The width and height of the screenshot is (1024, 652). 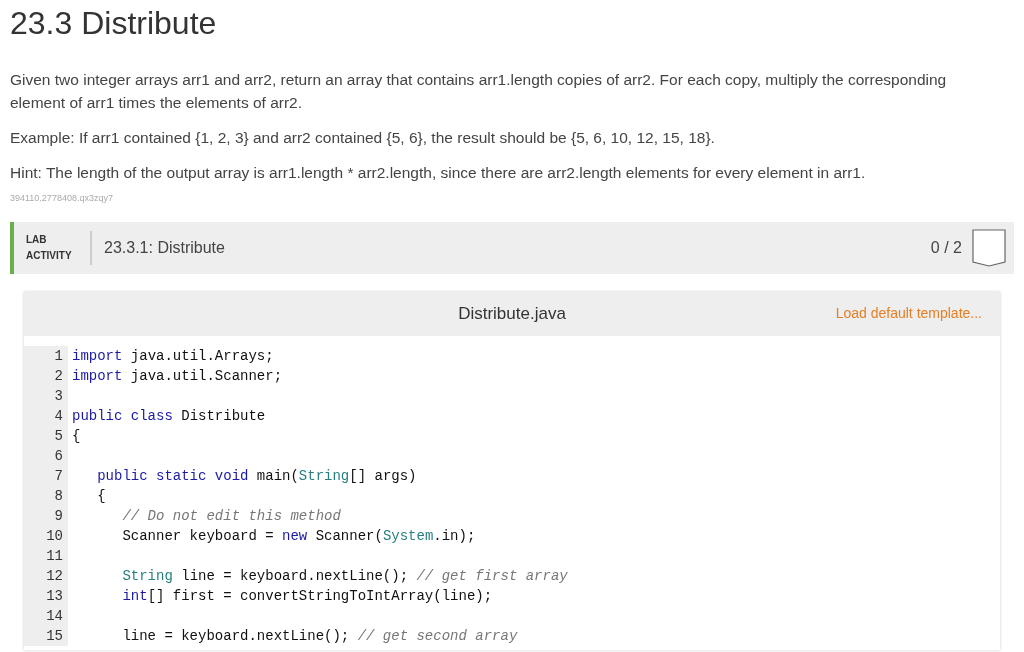 What do you see at coordinates (344, 575) in the screenshot?
I see `code-line: String line = keyboard.nextLine(); // get first array` at bounding box center [344, 575].